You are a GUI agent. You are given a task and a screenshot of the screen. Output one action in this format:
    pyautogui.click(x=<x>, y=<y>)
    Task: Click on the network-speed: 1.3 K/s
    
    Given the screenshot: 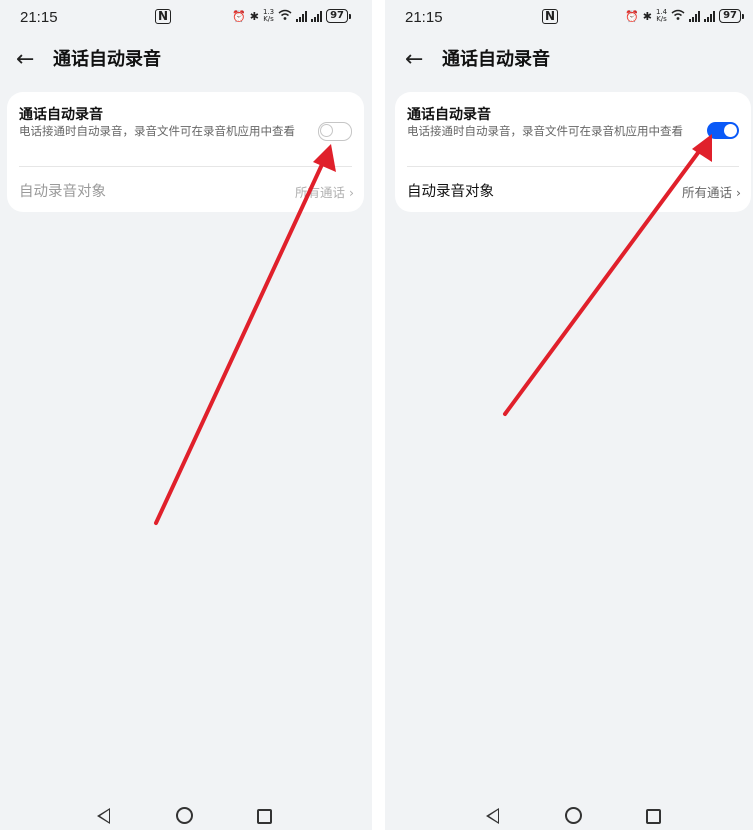 What is the action you would take?
    pyautogui.click(x=268, y=15)
    